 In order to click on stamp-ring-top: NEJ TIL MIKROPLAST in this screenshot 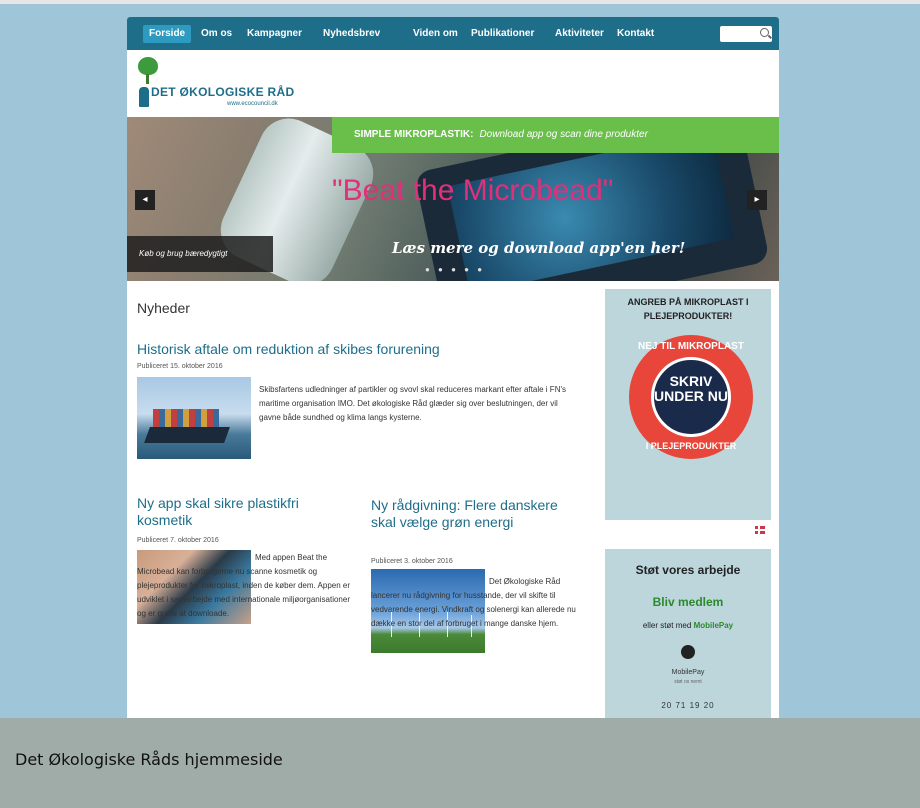, I will do `click(691, 346)`.